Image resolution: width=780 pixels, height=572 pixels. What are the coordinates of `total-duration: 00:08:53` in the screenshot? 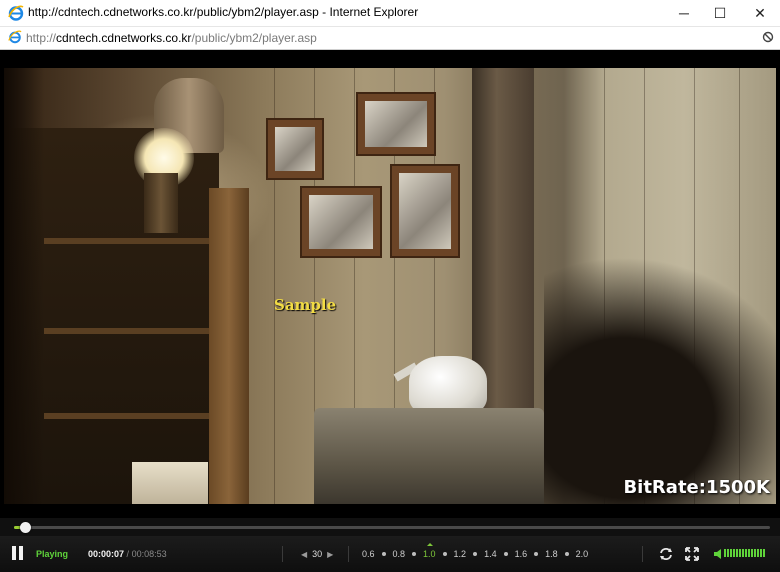 It's located at (149, 554).